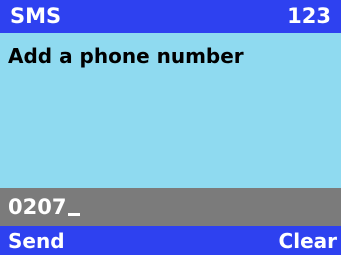 This screenshot has height=255, width=341. I want to click on instruction-text: Add a phone number, so click(126, 56).